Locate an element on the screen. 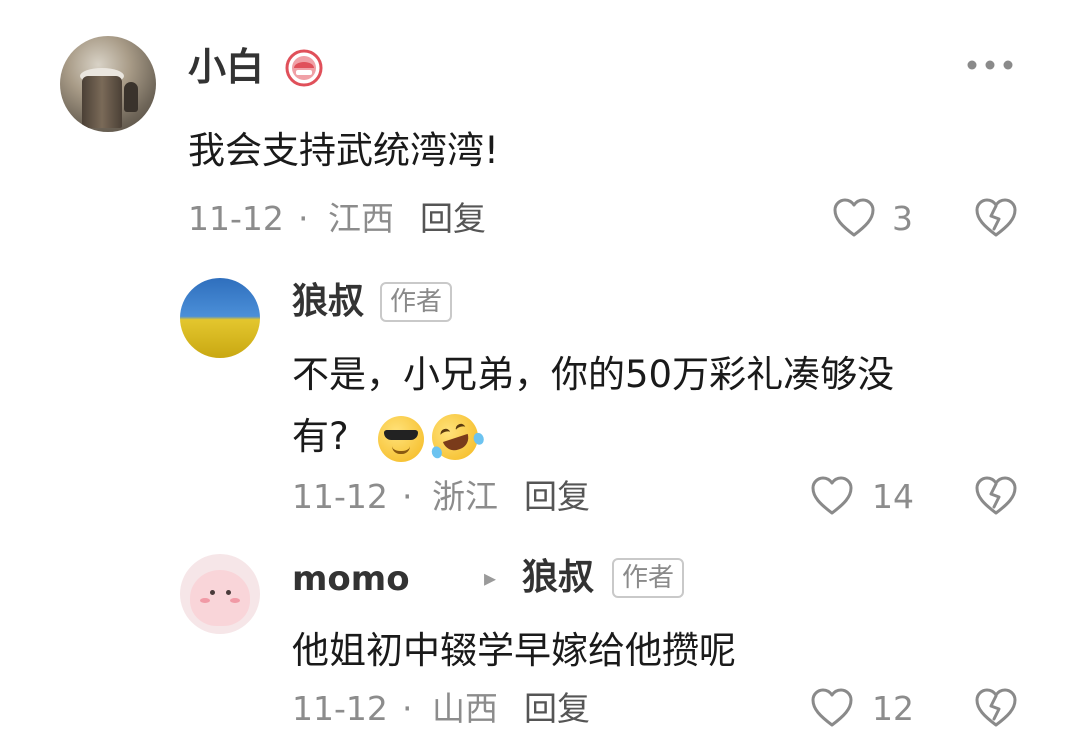  comment-location: 江西 is located at coordinates (361, 218).